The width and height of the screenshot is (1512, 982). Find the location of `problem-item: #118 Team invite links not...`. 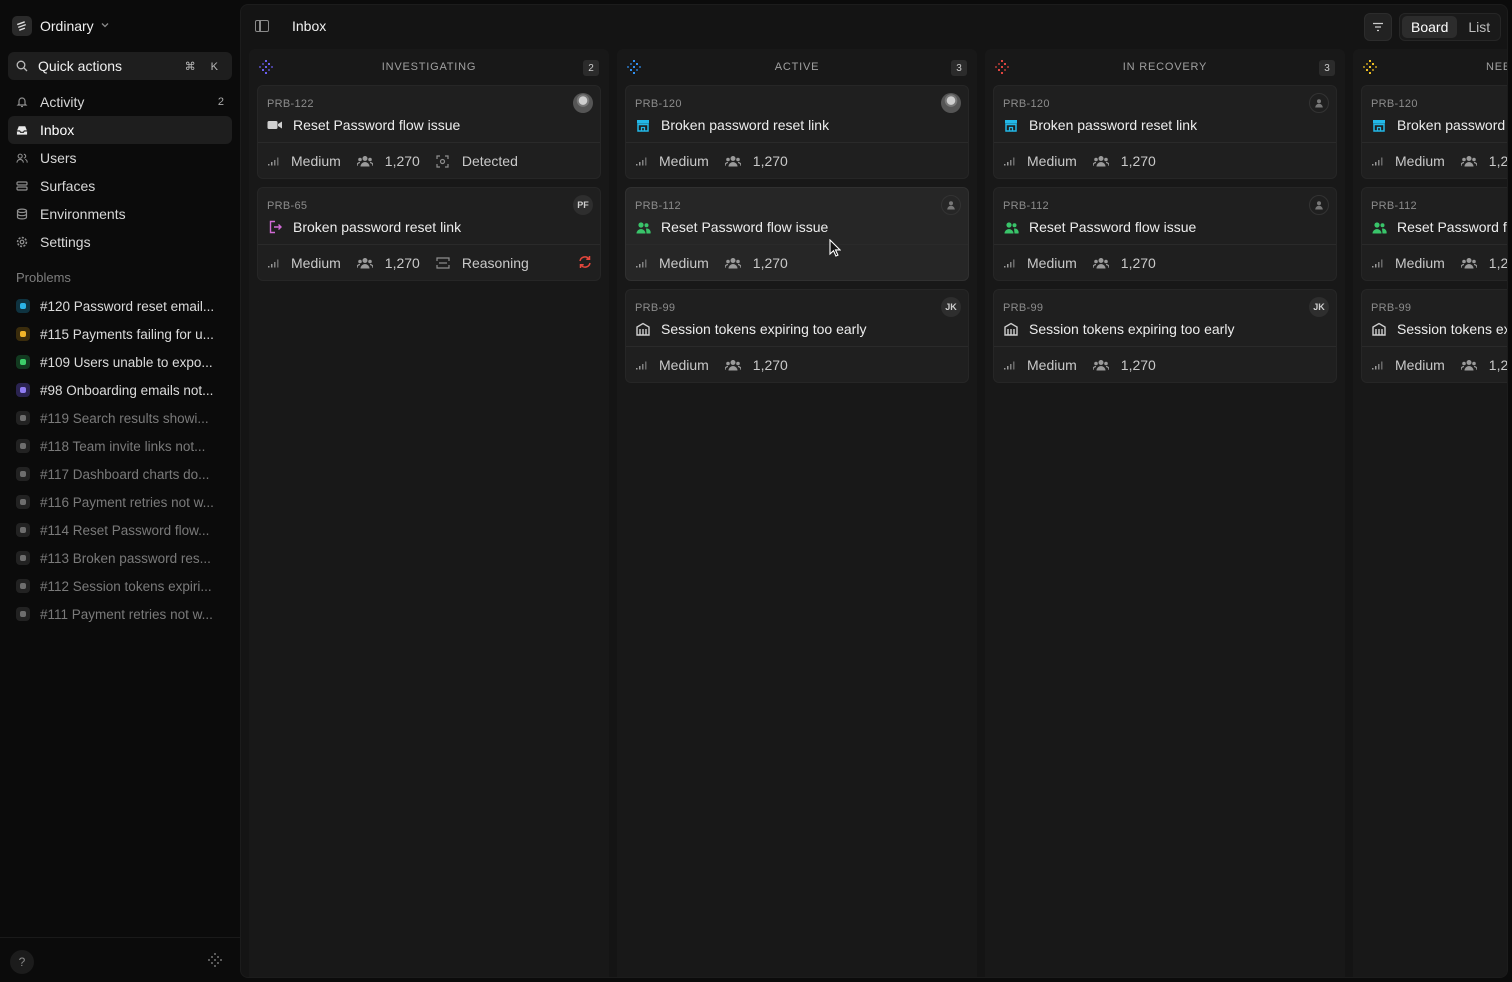

problem-item: #118 Team invite links not... is located at coordinates (120, 446).